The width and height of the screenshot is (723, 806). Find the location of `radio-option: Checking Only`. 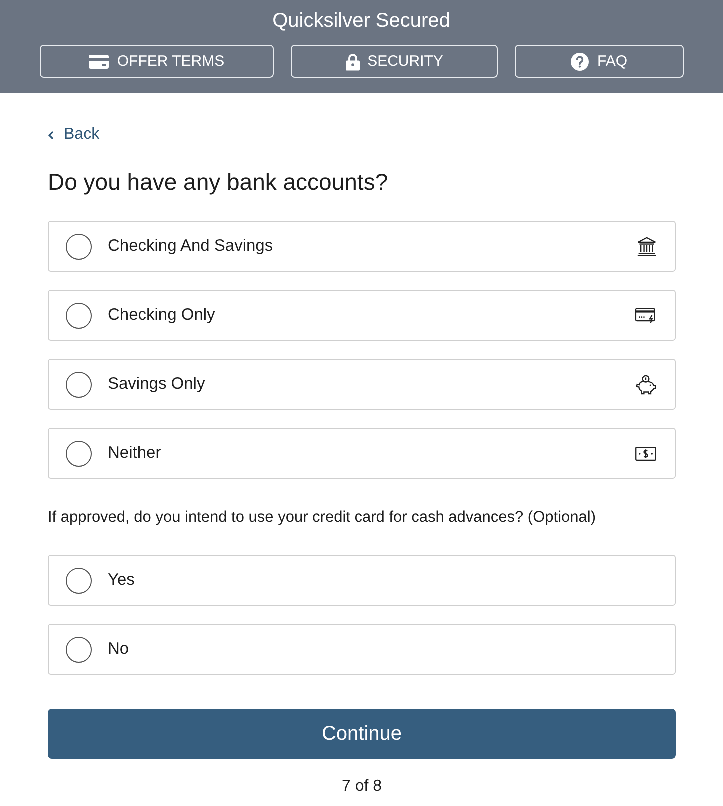

radio-option: Checking Only is located at coordinates (362, 315).